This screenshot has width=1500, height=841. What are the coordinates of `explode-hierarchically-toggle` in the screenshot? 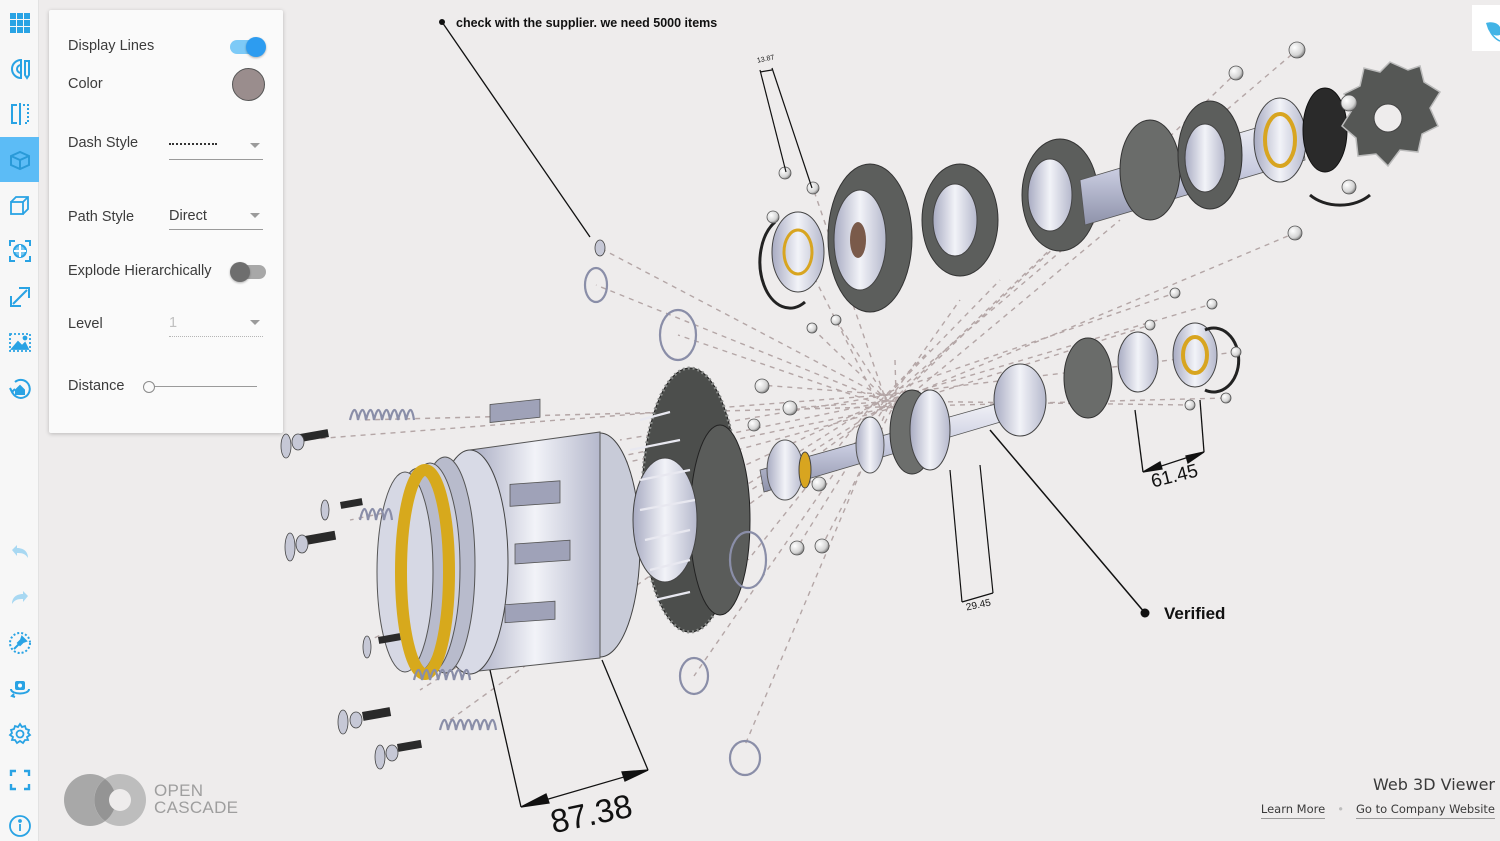 It's located at (248, 272).